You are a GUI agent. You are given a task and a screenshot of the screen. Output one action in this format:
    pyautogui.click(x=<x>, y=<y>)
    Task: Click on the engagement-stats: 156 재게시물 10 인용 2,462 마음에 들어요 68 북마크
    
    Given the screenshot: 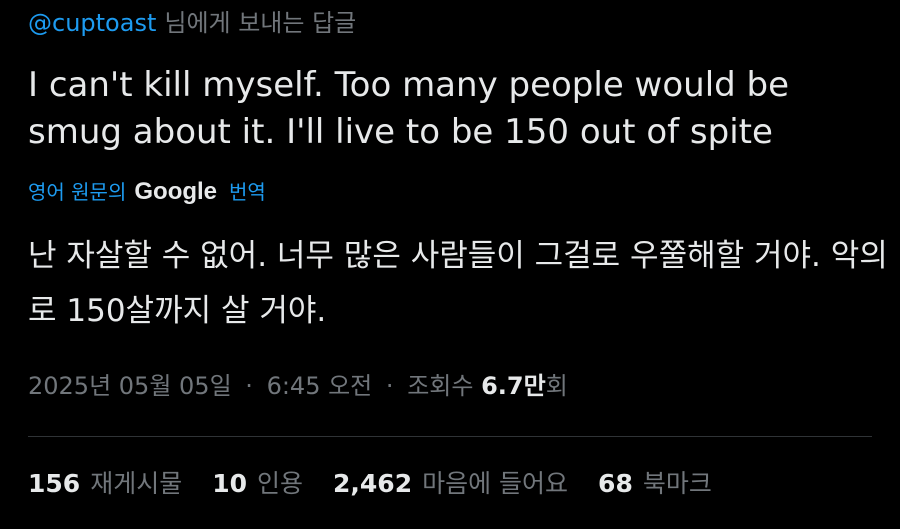 What is the action you would take?
    pyautogui.click(x=385, y=484)
    